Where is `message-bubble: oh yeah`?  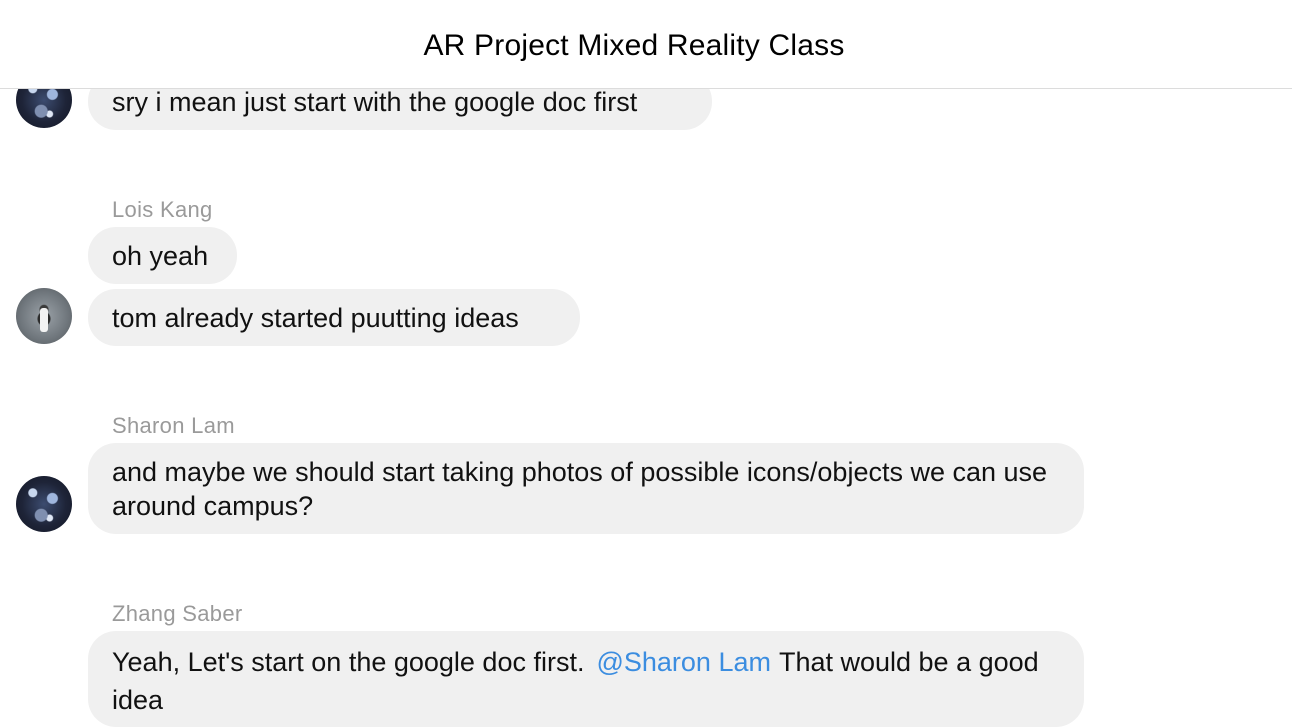
message-bubble: oh yeah is located at coordinates (162, 255).